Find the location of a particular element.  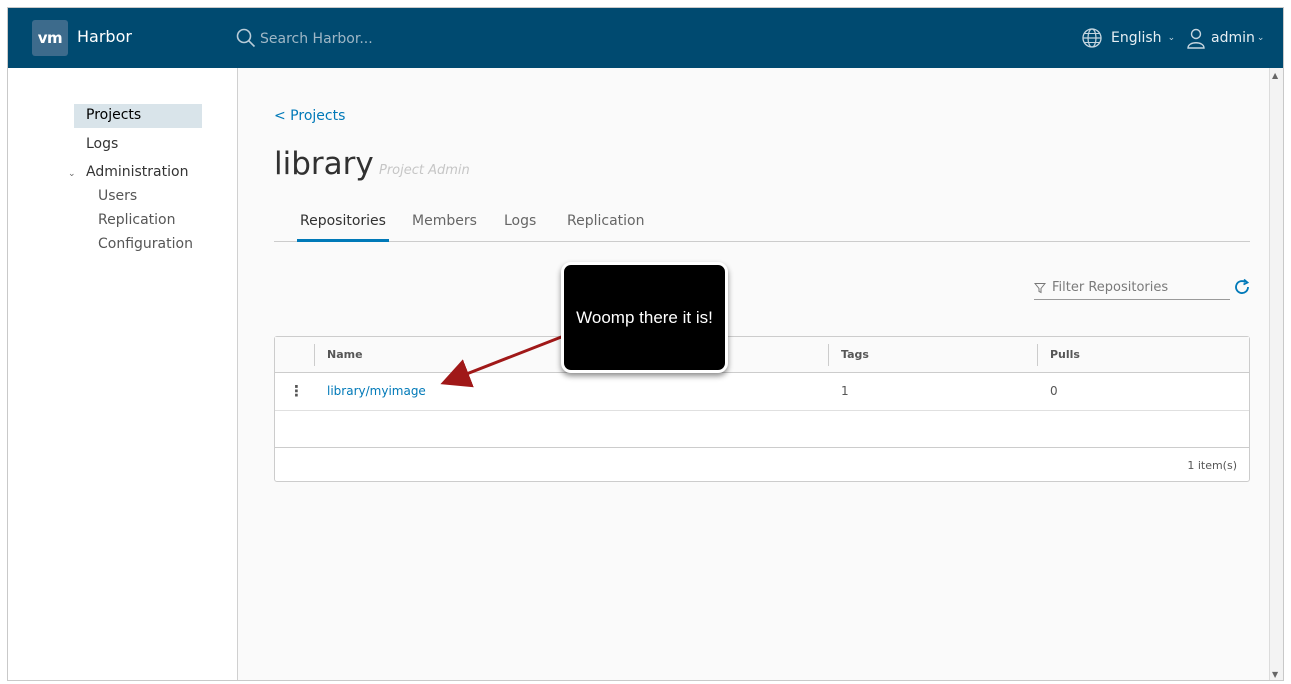

search-input is located at coordinates (410, 39).